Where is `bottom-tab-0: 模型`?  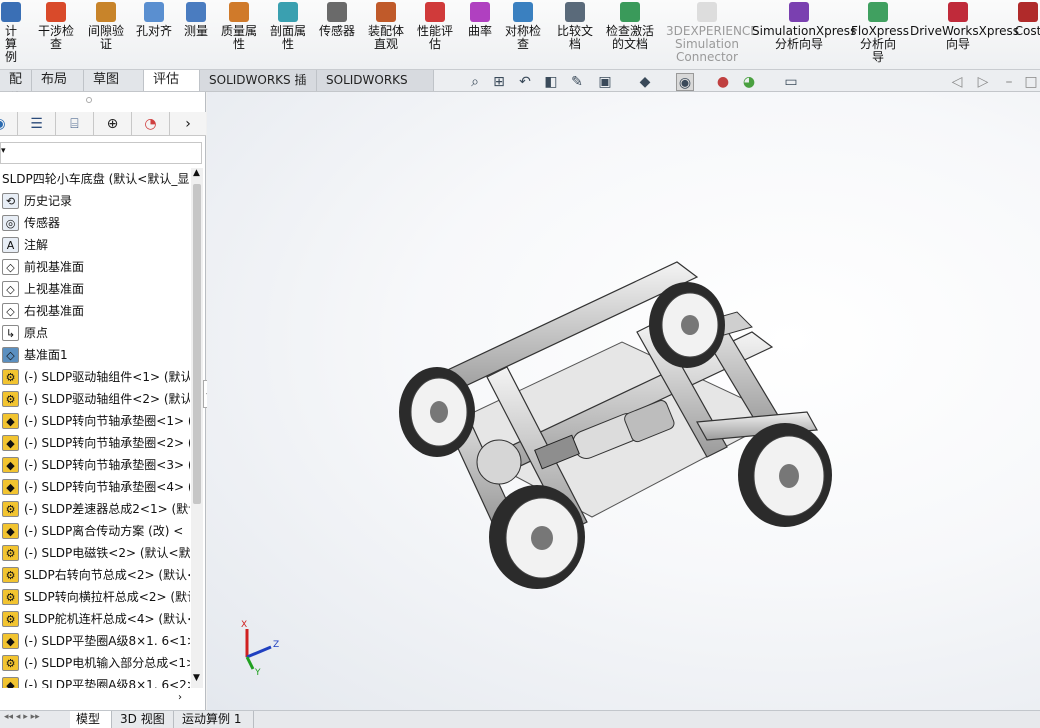
bottom-tab-0: 模型 is located at coordinates (91, 719).